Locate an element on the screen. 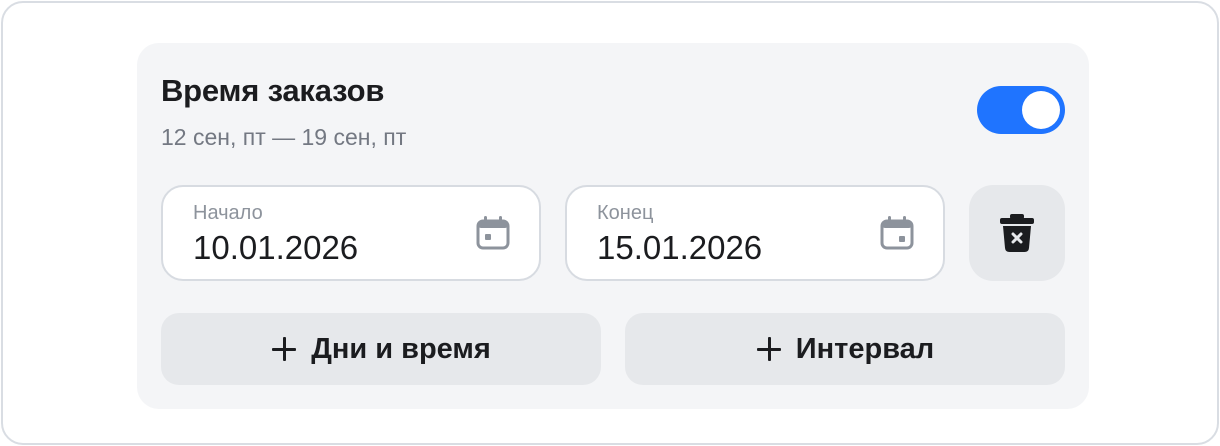 This screenshot has height=446, width=1220. add-interval-label: Интервал is located at coordinates (865, 349).